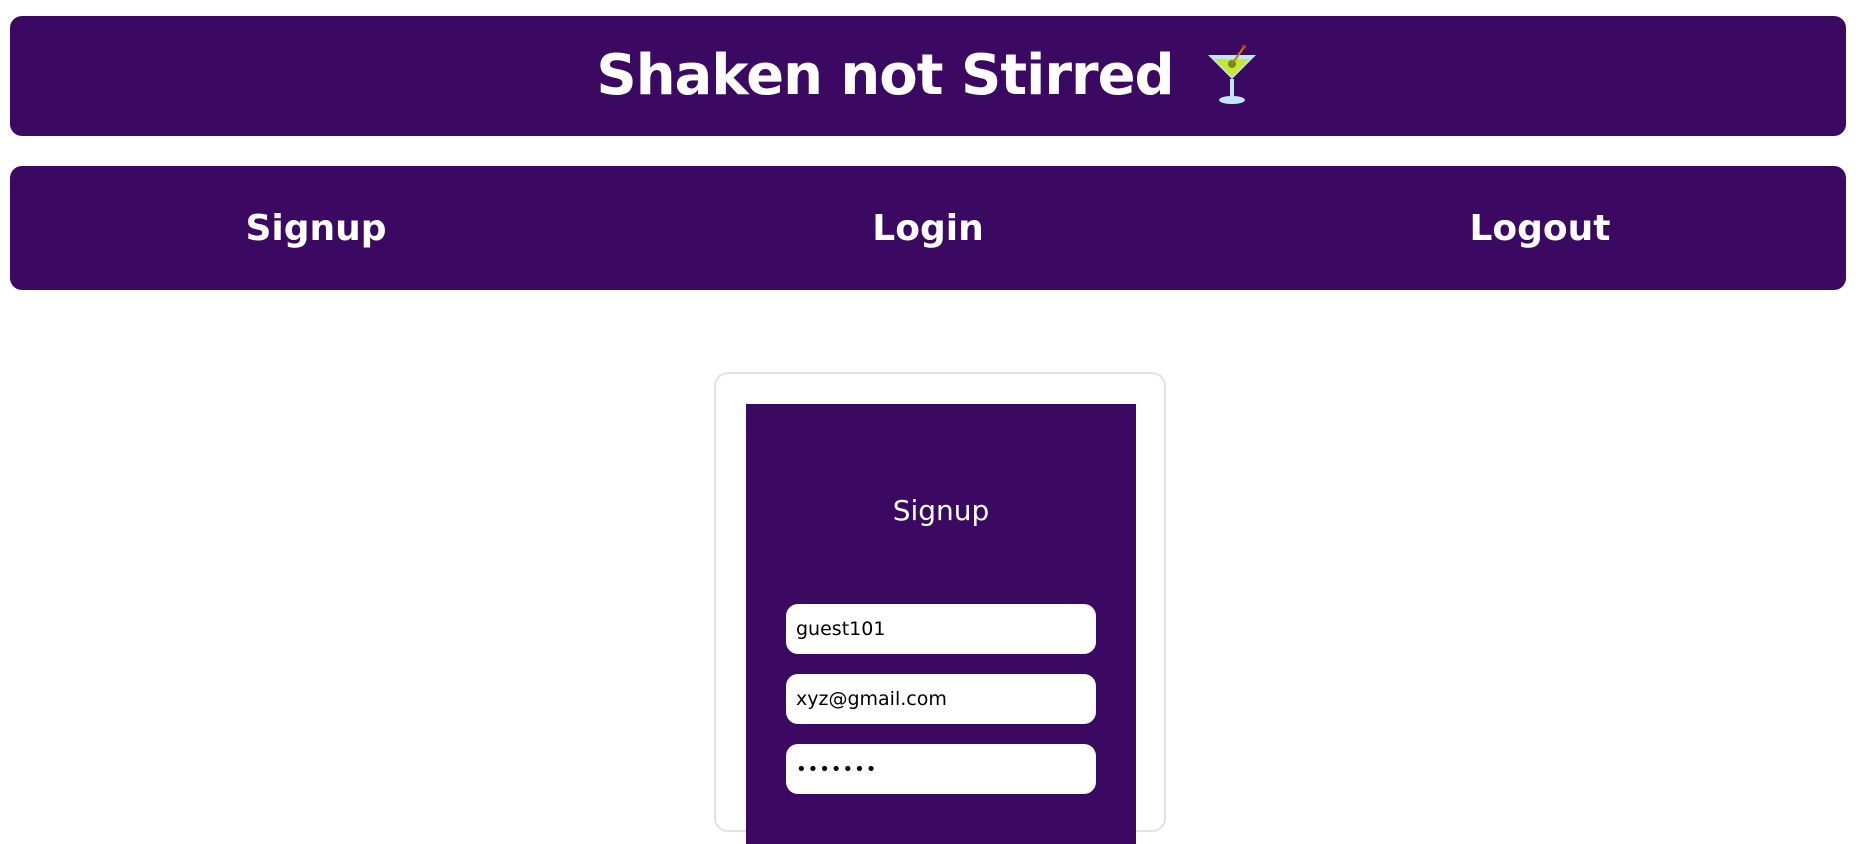 This screenshot has height=844, width=1872. I want to click on site-title: Shaken not Stirred, so click(885, 75).